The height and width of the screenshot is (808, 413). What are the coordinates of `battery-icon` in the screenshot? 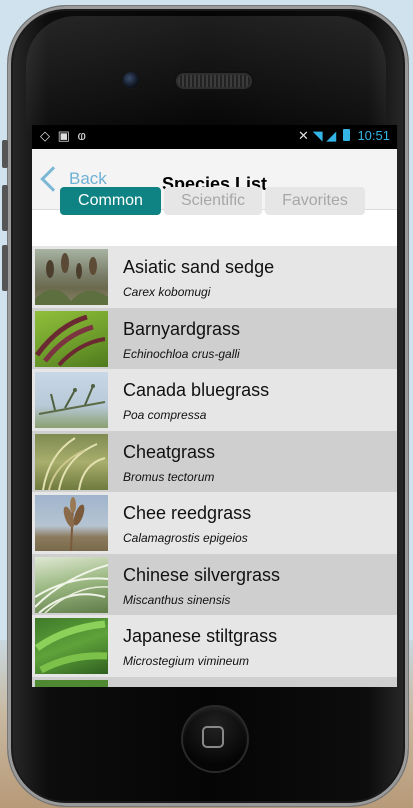 It's located at (346, 135).